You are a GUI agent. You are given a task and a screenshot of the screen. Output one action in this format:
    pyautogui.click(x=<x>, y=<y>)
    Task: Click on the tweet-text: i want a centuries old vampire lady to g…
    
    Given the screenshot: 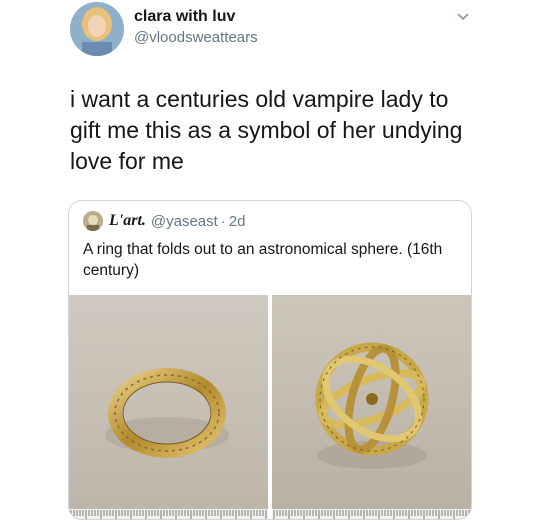 What is the action you would take?
    pyautogui.click(x=266, y=130)
    